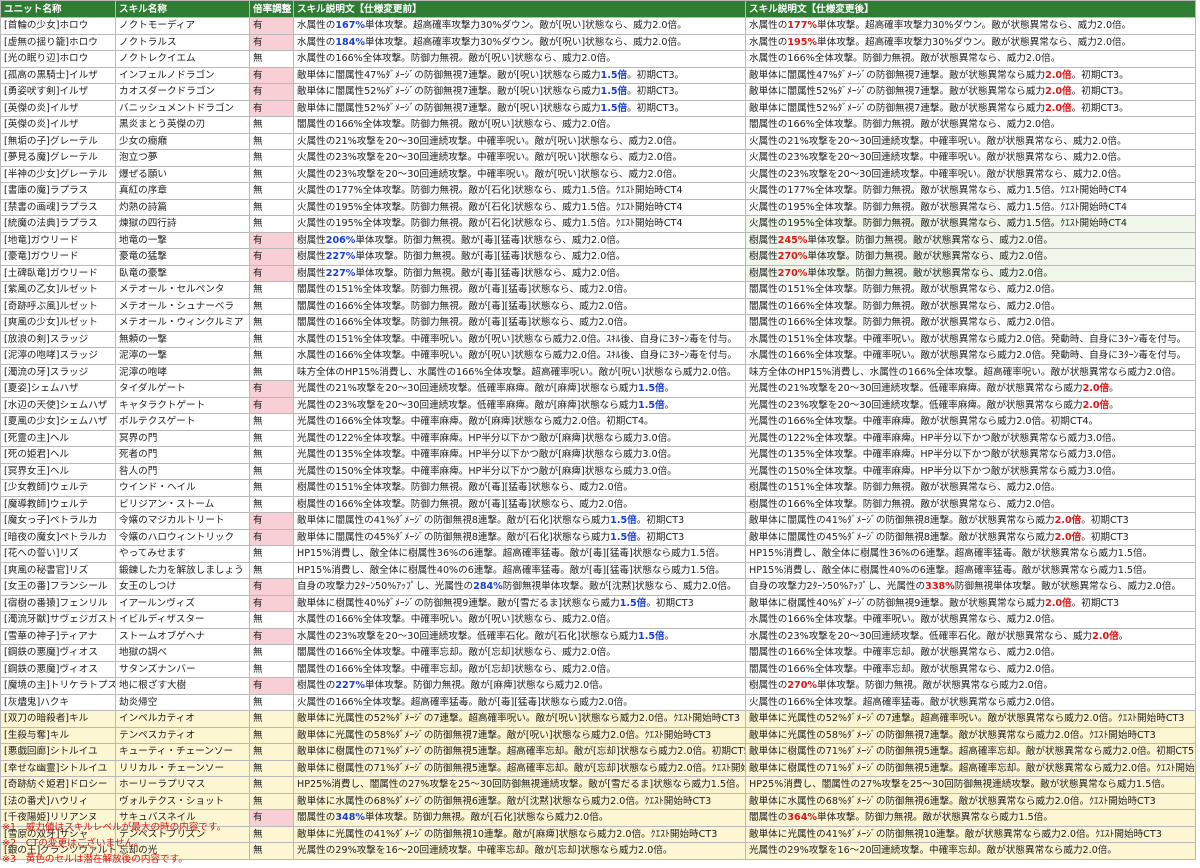 The width and height of the screenshot is (1200, 868). What do you see at coordinates (182, 224) in the screenshot?
I see `cell-skill-name: 煉獄の四行詩` at bounding box center [182, 224].